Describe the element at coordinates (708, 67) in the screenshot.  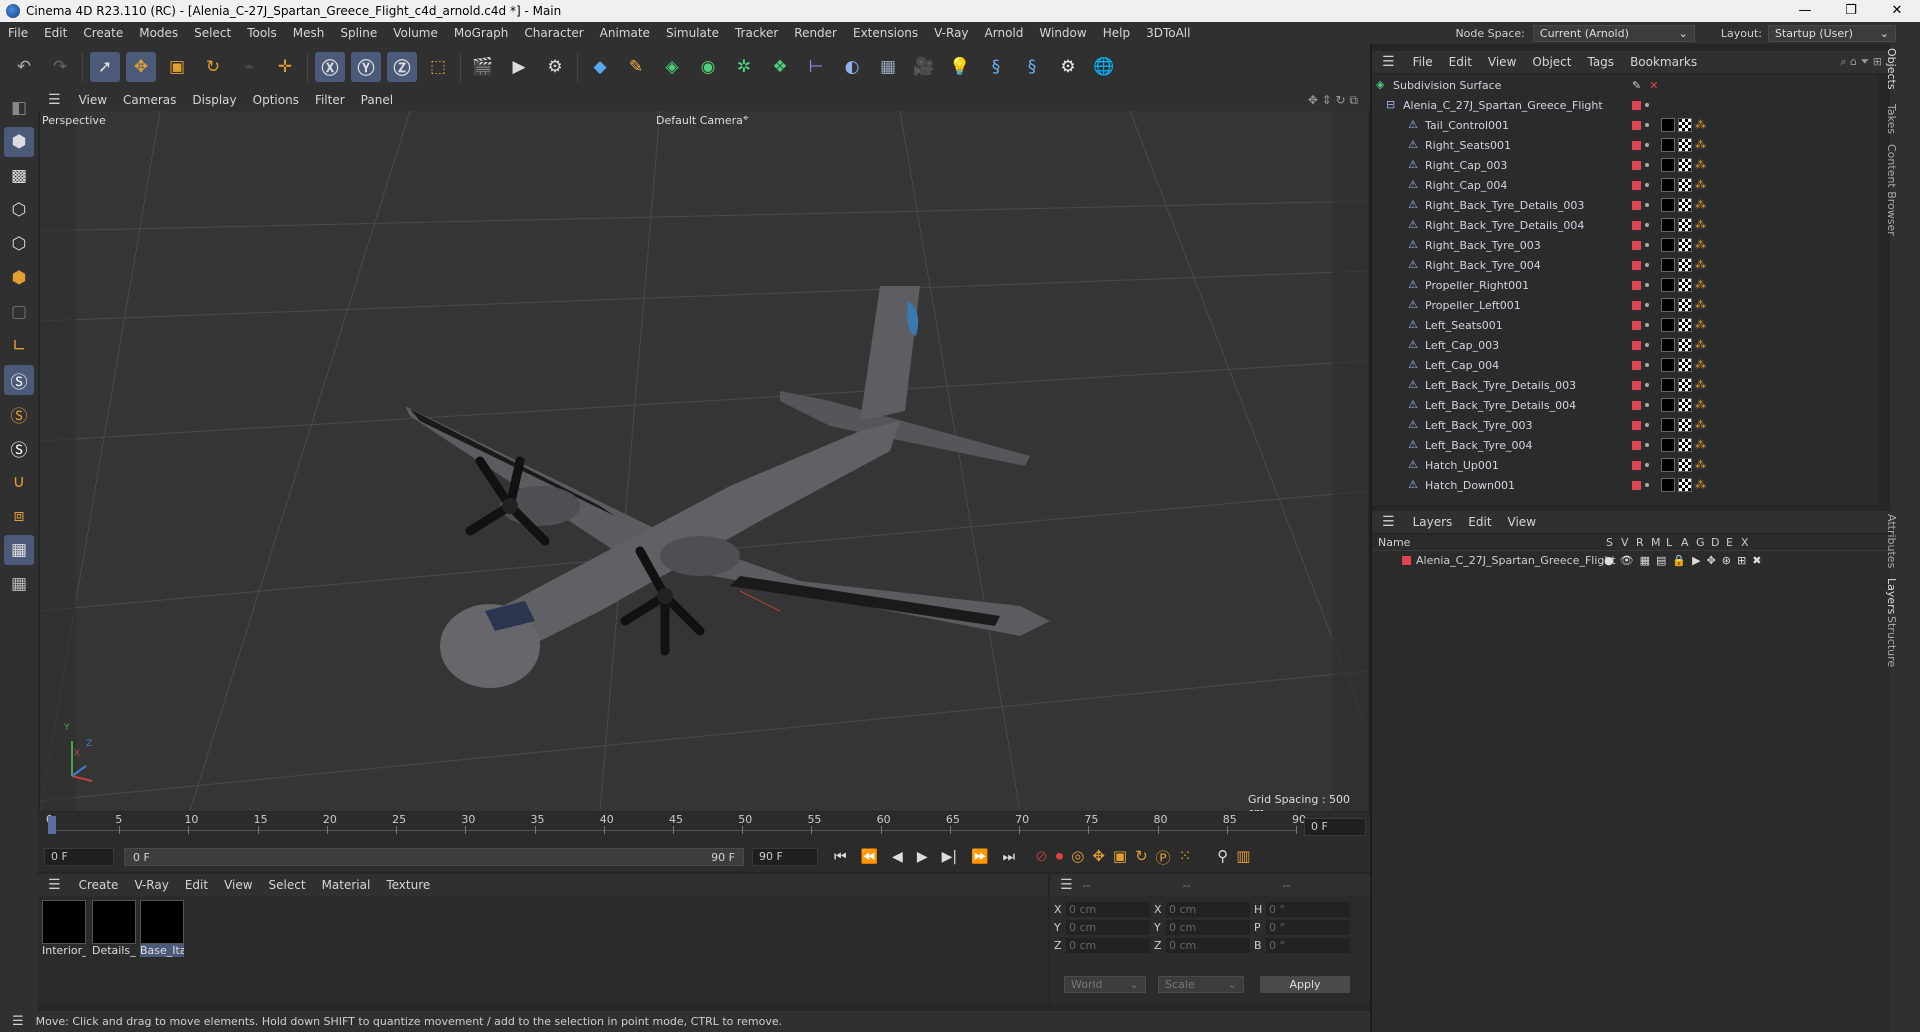
I see `extrude-icon: ◉` at that location.